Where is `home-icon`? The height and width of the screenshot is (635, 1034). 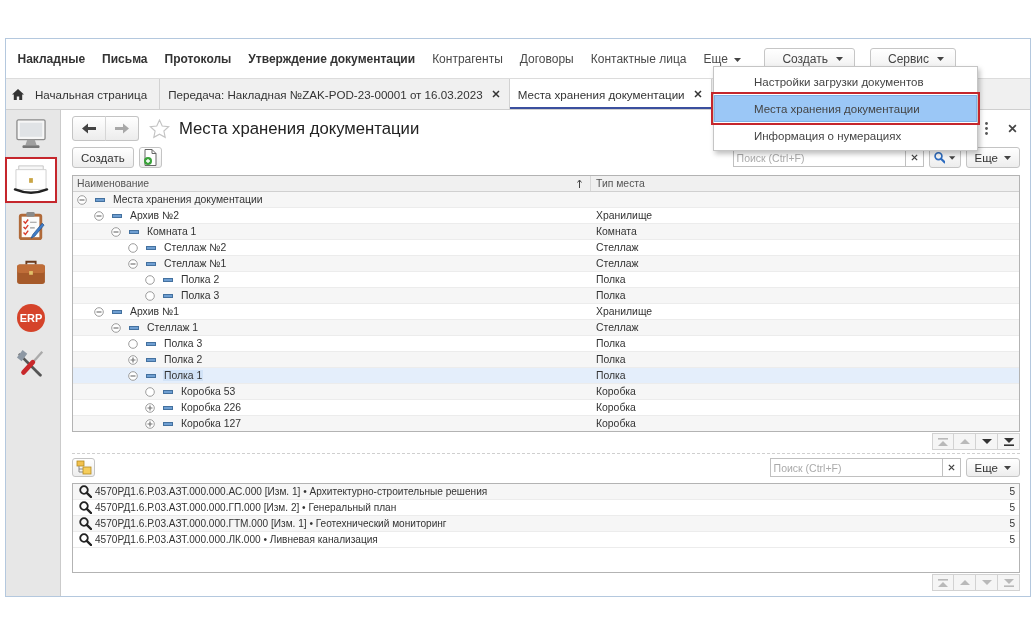
home-icon is located at coordinates (18, 94).